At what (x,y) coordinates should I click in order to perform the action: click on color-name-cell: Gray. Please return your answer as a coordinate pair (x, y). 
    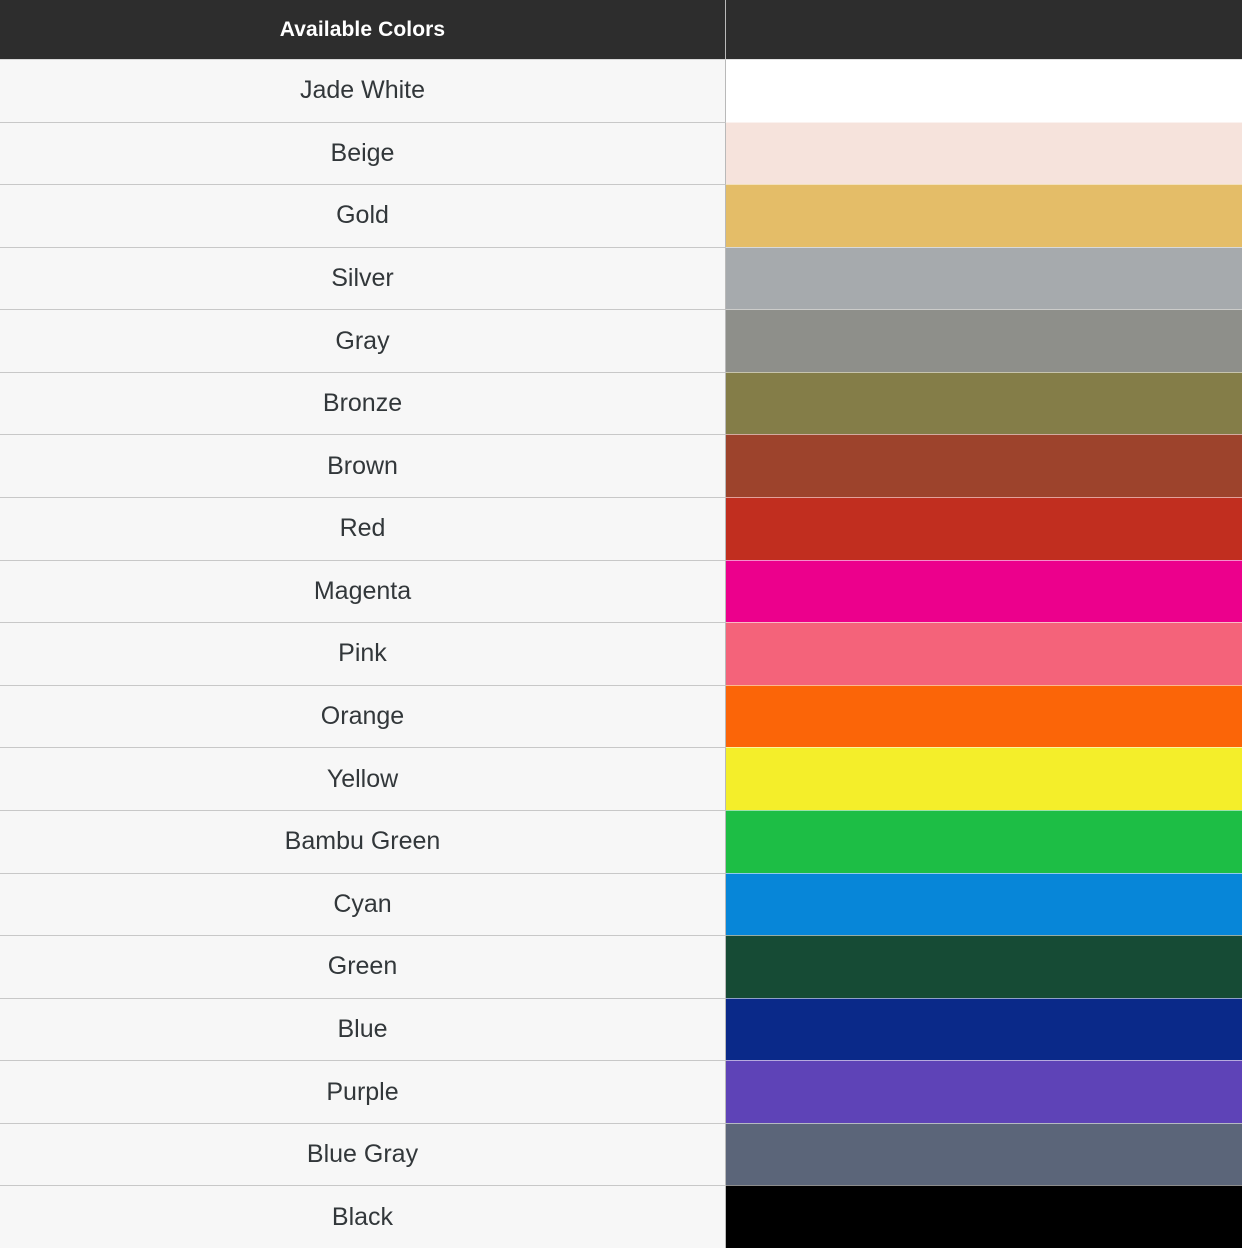
    Looking at the image, I should click on (363, 340).